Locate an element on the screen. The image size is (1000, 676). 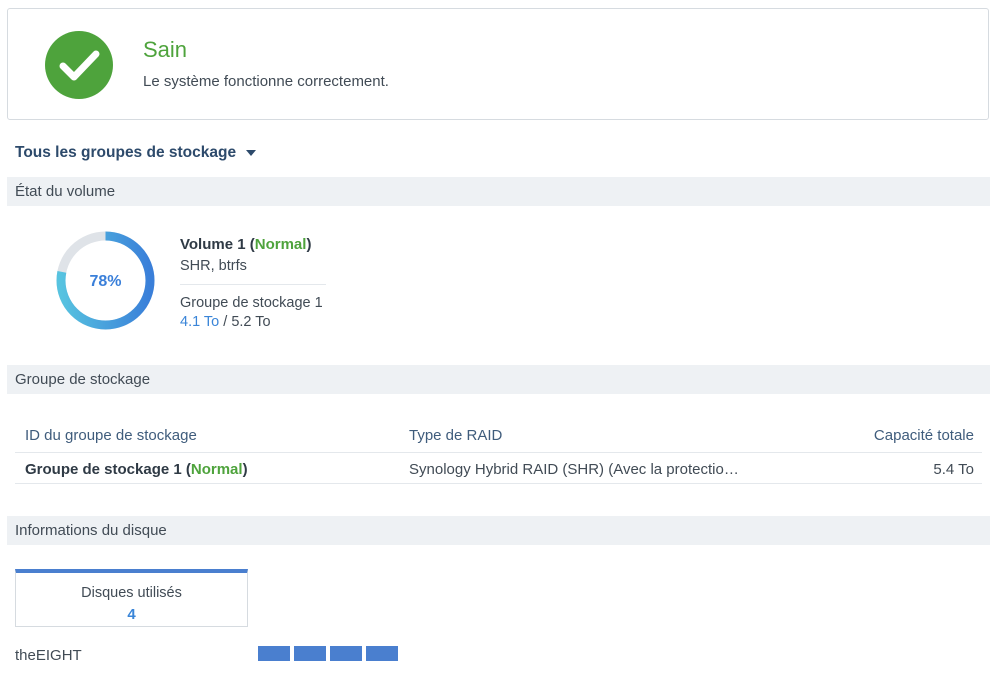
disks-used-label: Disques utilisés is located at coordinates (131, 593).